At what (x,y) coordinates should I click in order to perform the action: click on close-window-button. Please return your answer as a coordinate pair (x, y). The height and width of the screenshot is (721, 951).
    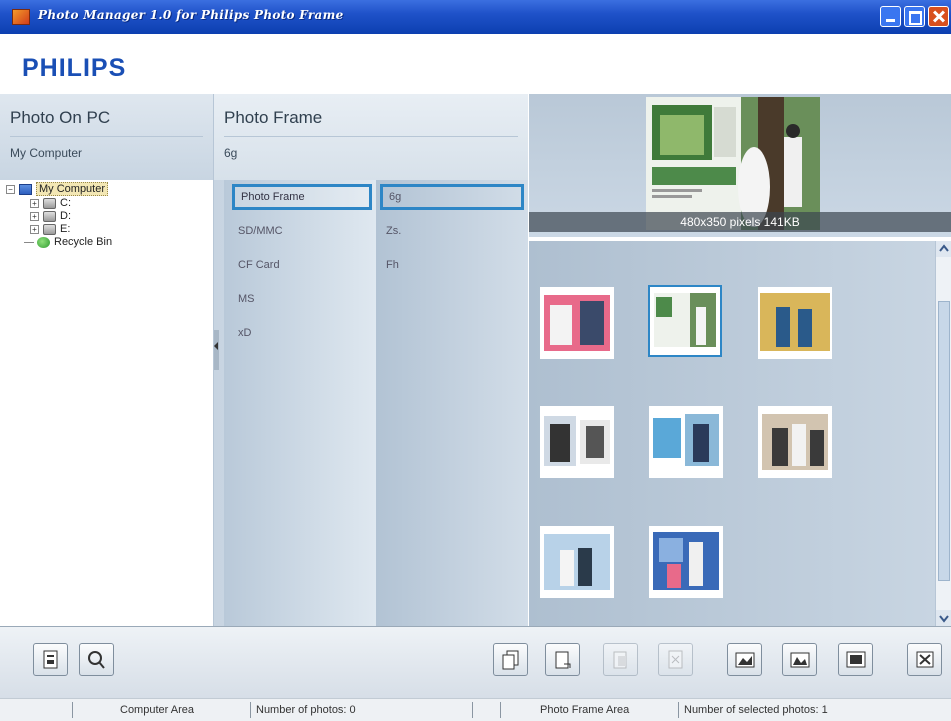
    Looking at the image, I should click on (938, 16).